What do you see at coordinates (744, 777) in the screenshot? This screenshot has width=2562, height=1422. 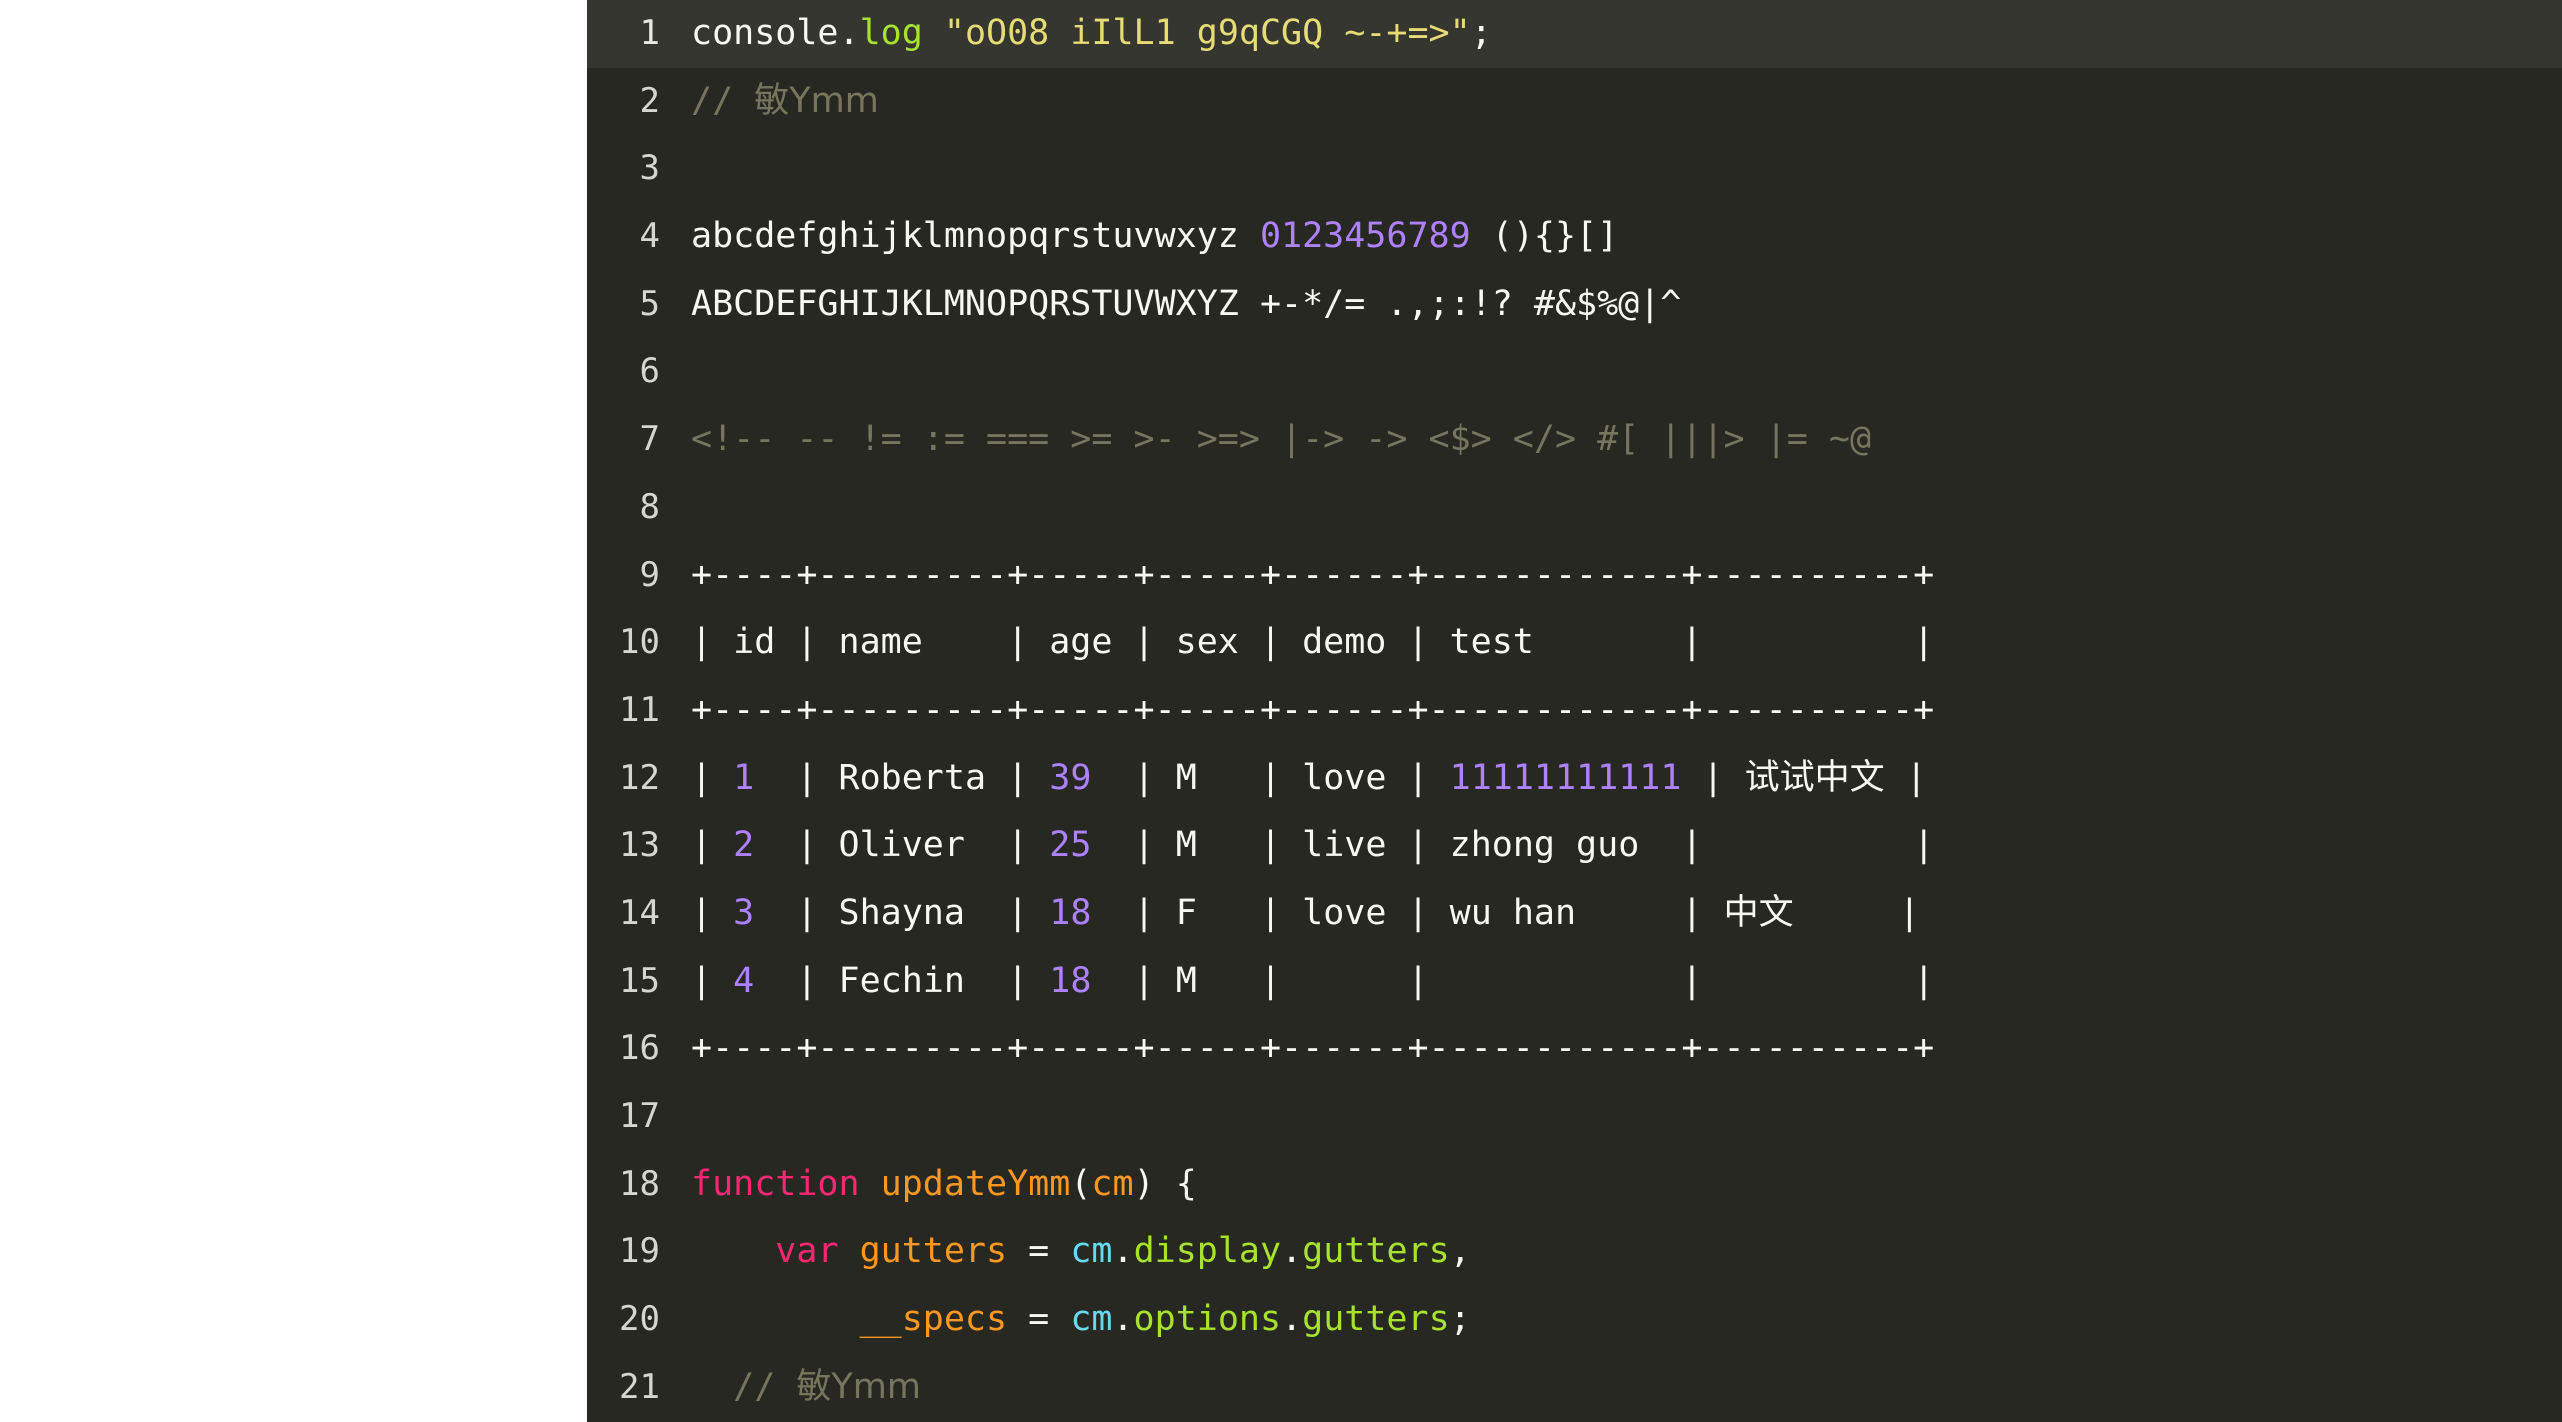 I see `token-number: 1` at bounding box center [744, 777].